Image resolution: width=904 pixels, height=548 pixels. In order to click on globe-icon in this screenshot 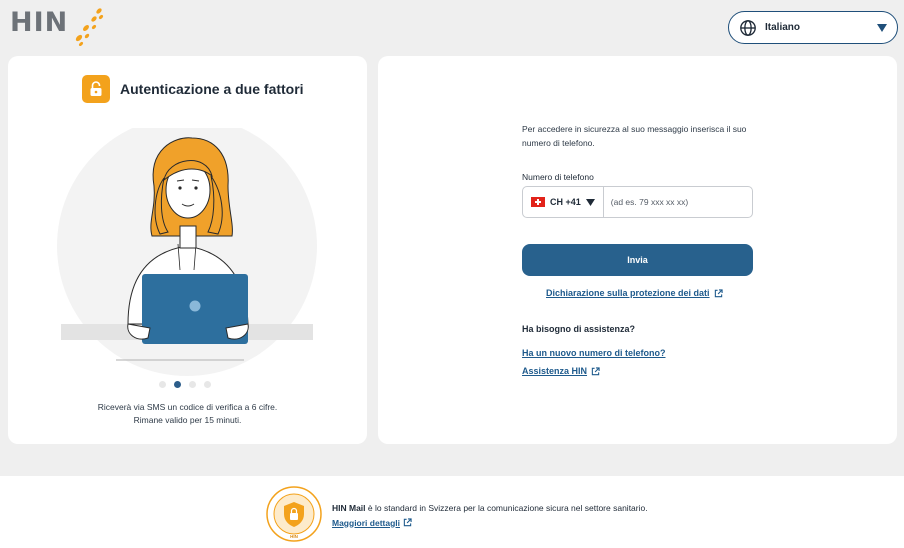, I will do `click(748, 27)`.